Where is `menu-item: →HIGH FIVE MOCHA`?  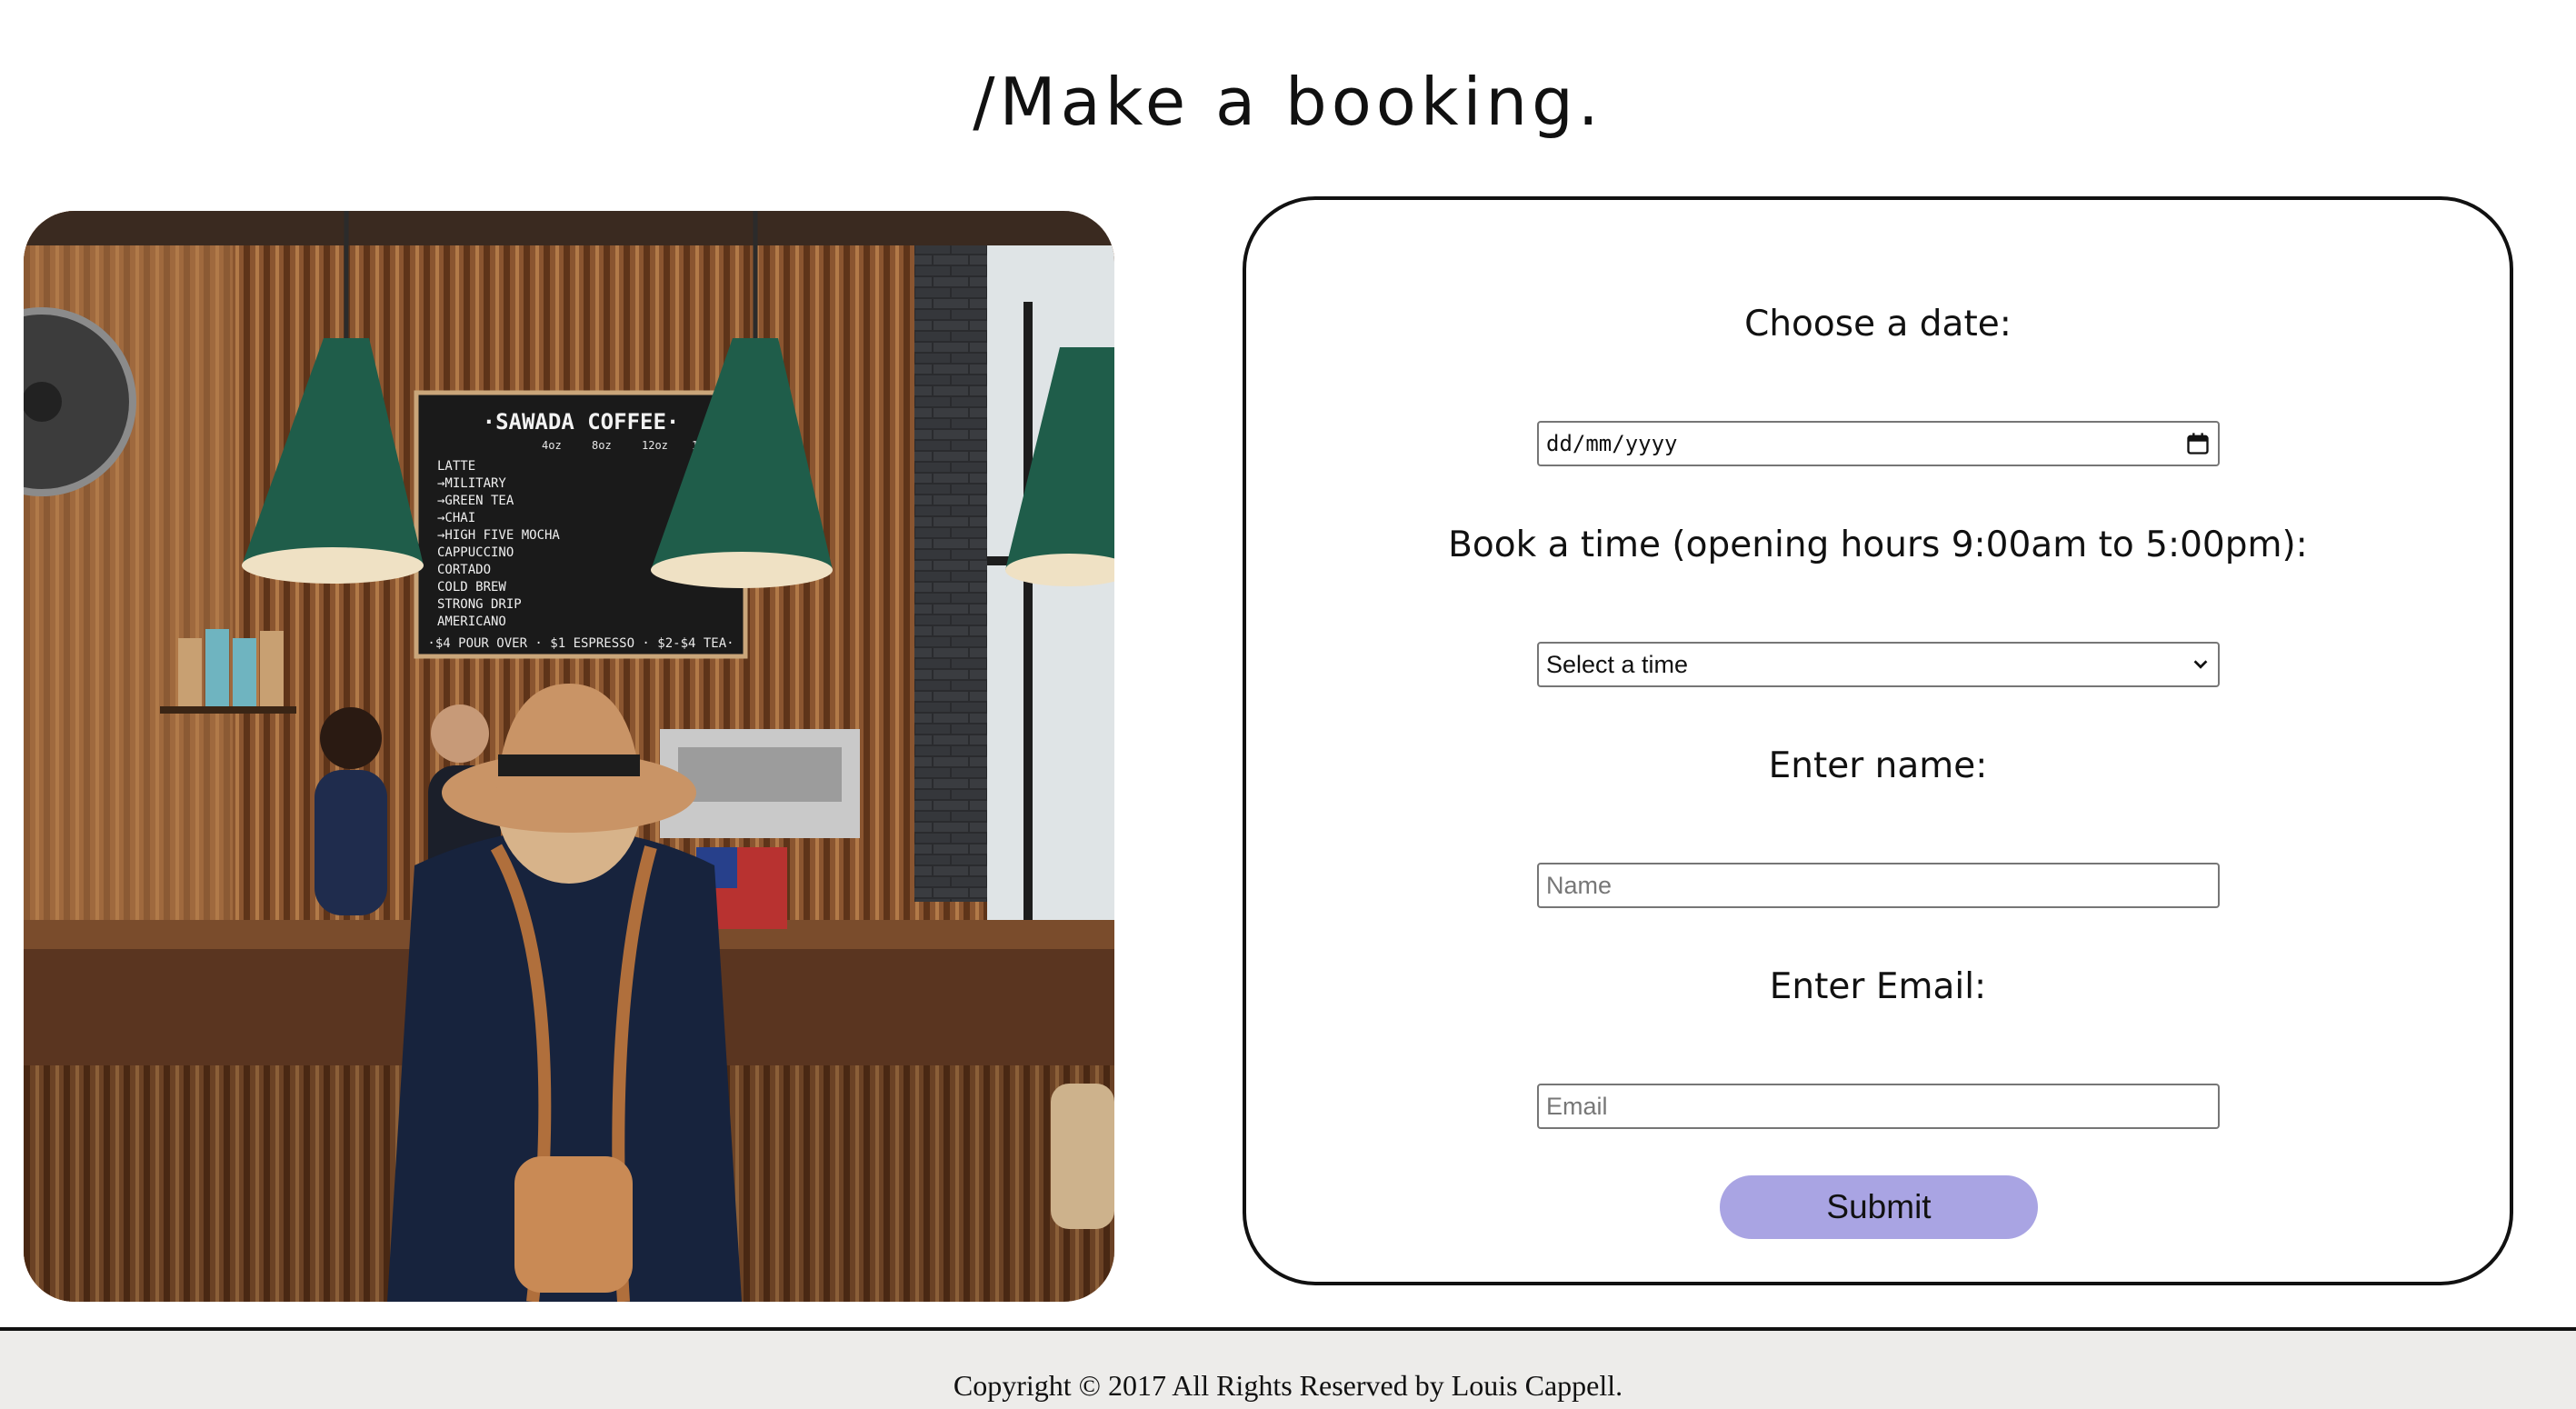 menu-item: →HIGH FIVE MOCHA is located at coordinates (498, 535).